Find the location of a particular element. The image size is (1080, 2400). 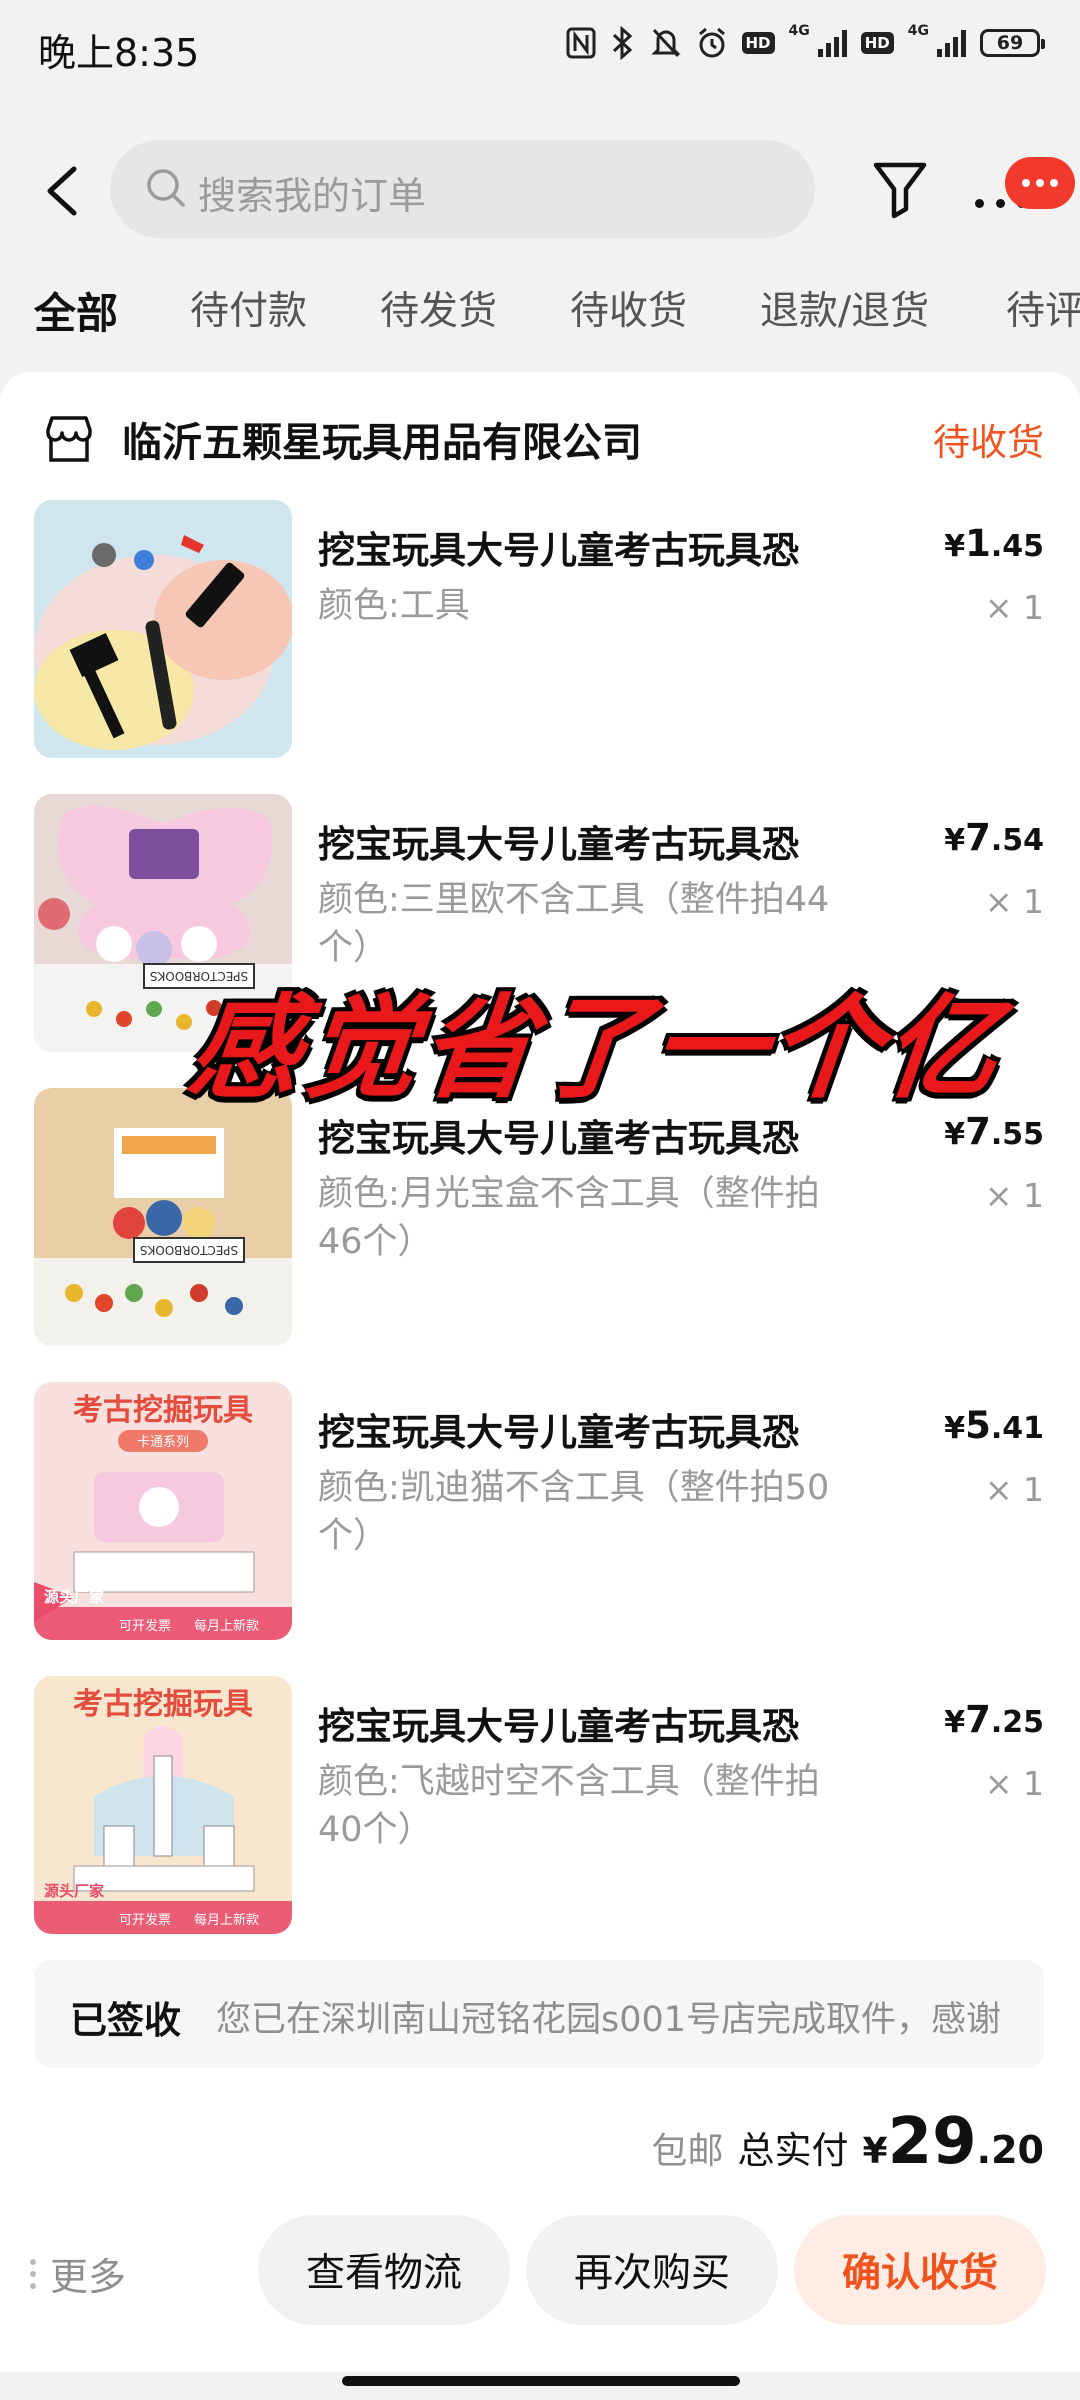

more-options-button is located at coordinates (1025, 187).